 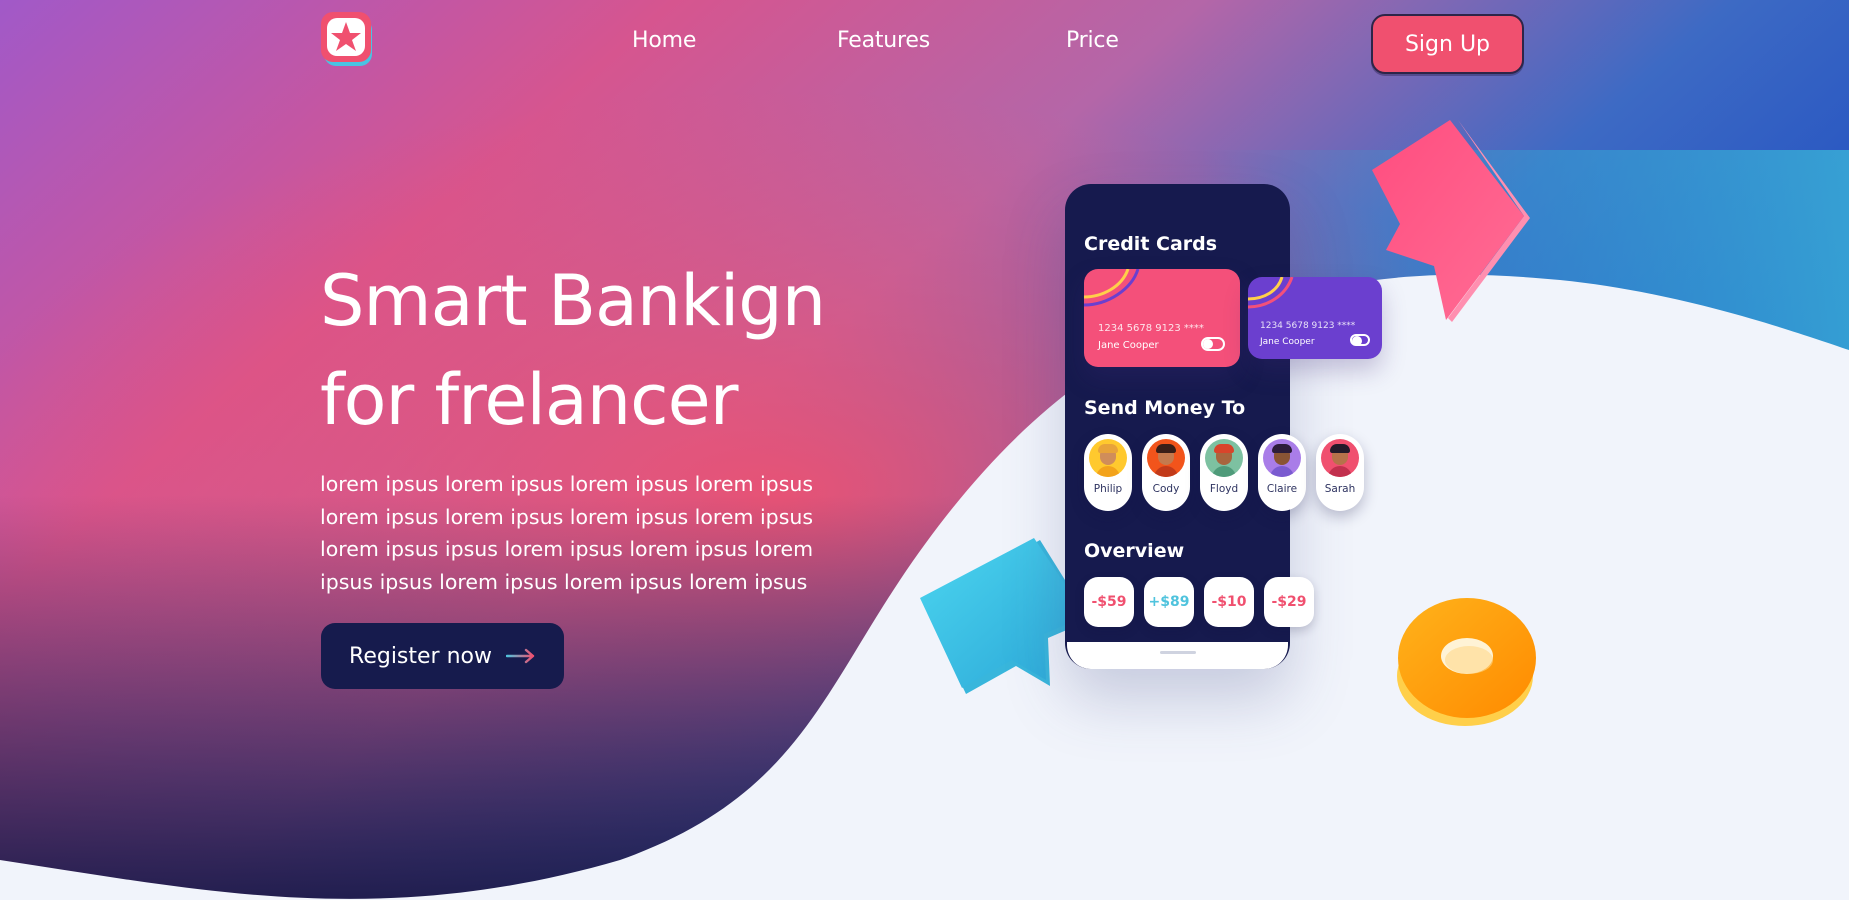 What do you see at coordinates (1162, 318) in the screenshot?
I see `credit-card-1: 1234 5678 9123 **** Jane Cooper` at bounding box center [1162, 318].